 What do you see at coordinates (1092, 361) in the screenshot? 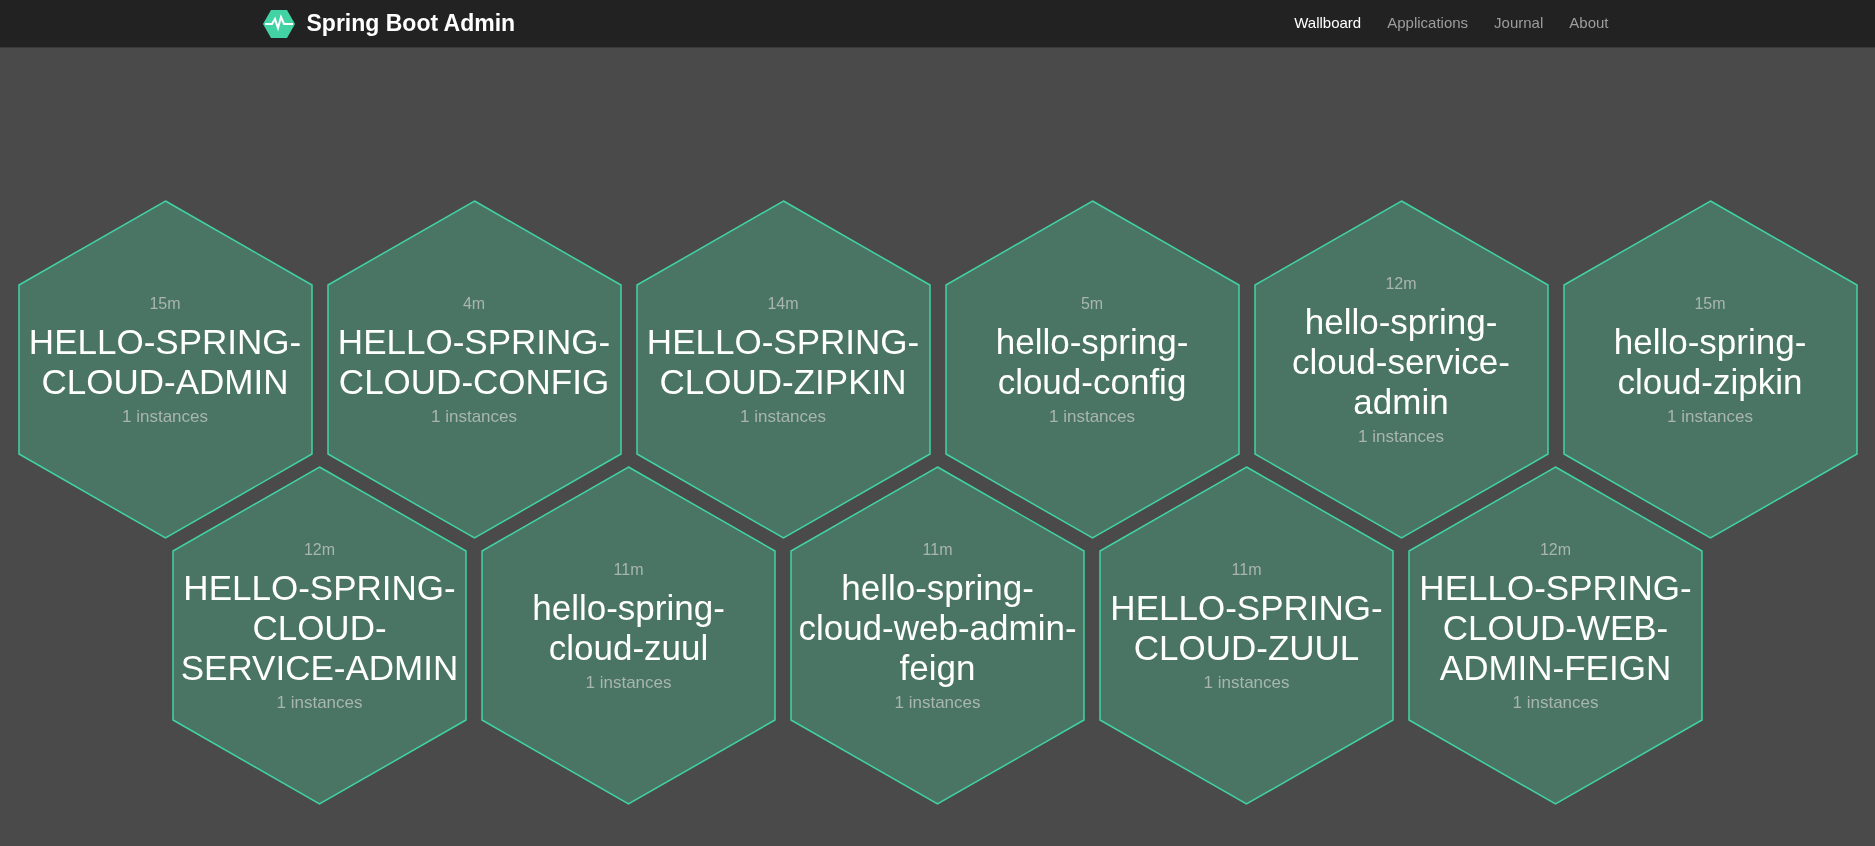
I see `application-name: hello-spring-cloud-config` at bounding box center [1092, 361].